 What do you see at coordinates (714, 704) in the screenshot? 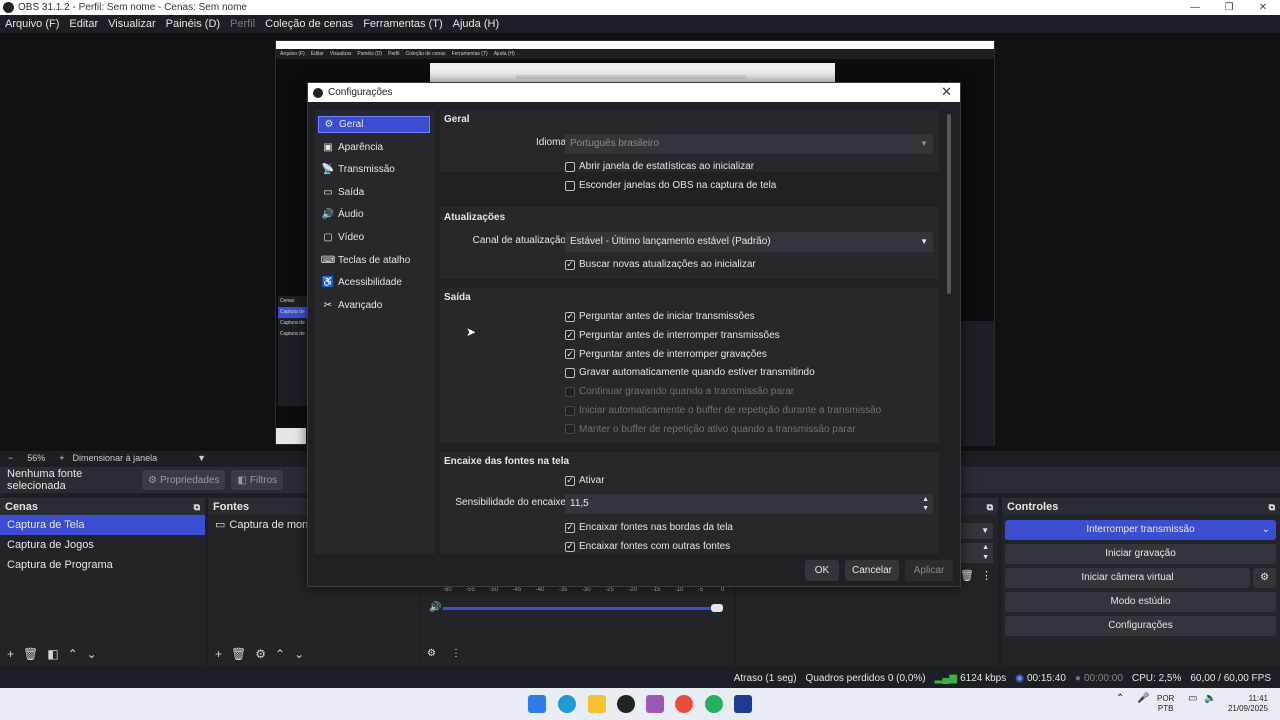
I see `chrome-profile-icon` at bounding box center [714, 704].